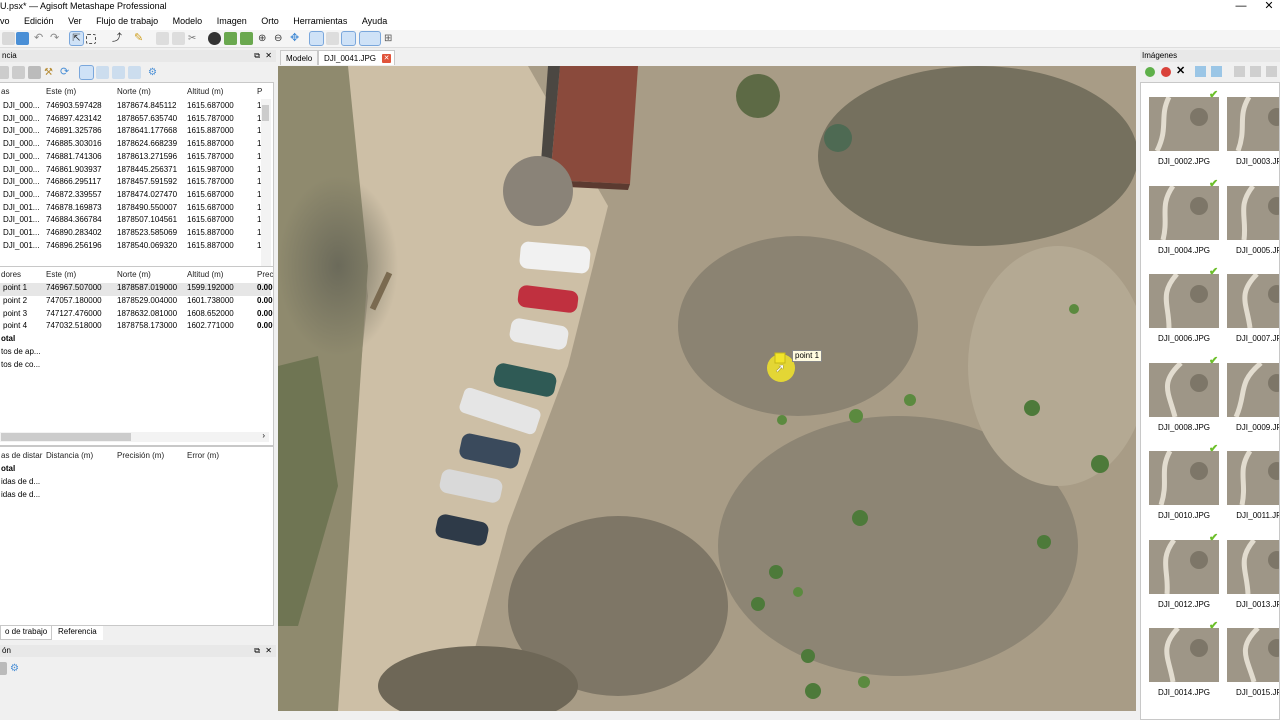 This screenshot has height=720, width=1280. What do you see at coordinates (8, 20) in the screenshot?
I see `menu-archivo: vo` at bounding box center [8, 20].